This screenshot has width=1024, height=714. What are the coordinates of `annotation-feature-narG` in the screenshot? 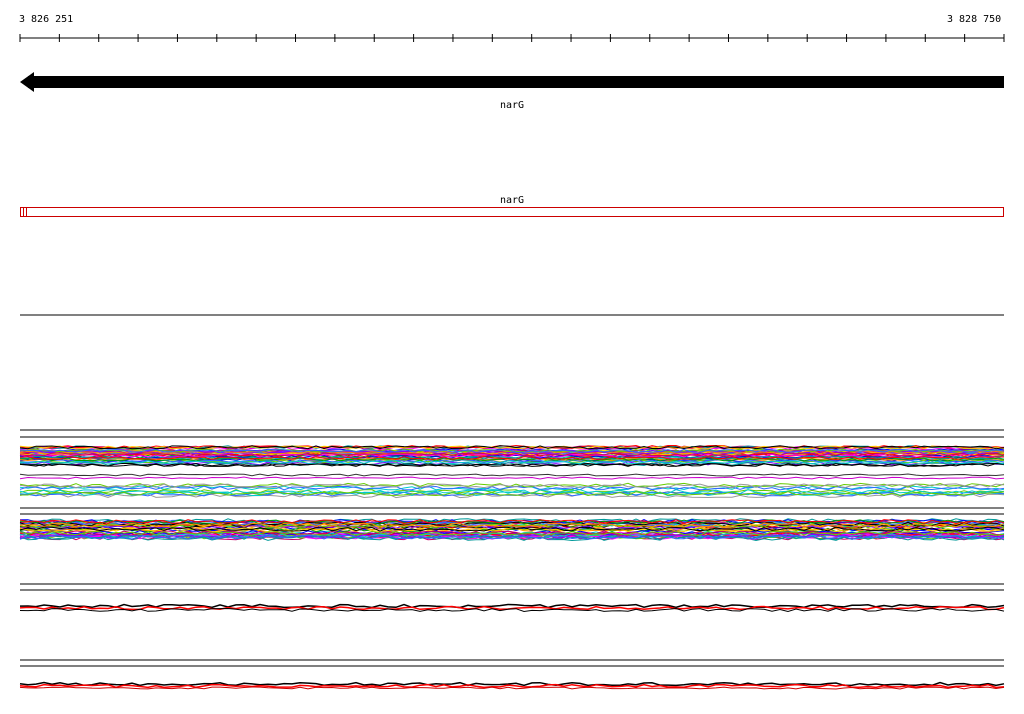 It's located at (512, 212).